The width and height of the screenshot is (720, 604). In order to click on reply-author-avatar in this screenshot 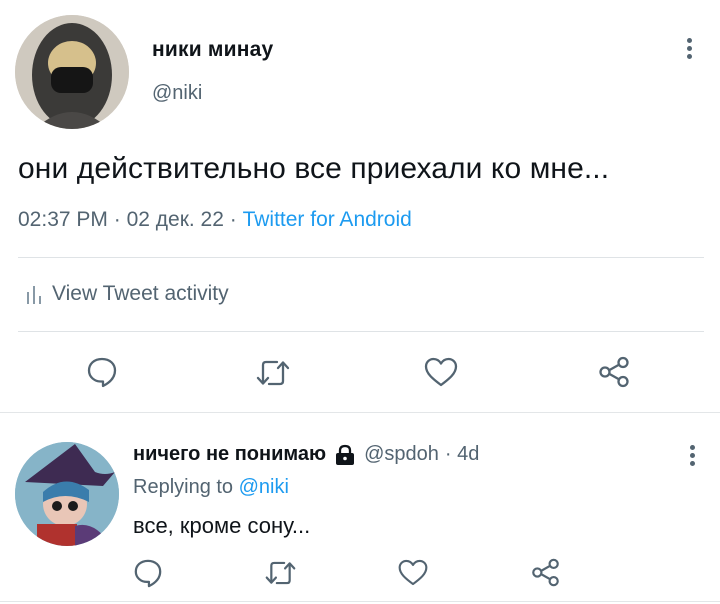, I will do `click(67, 494)`.